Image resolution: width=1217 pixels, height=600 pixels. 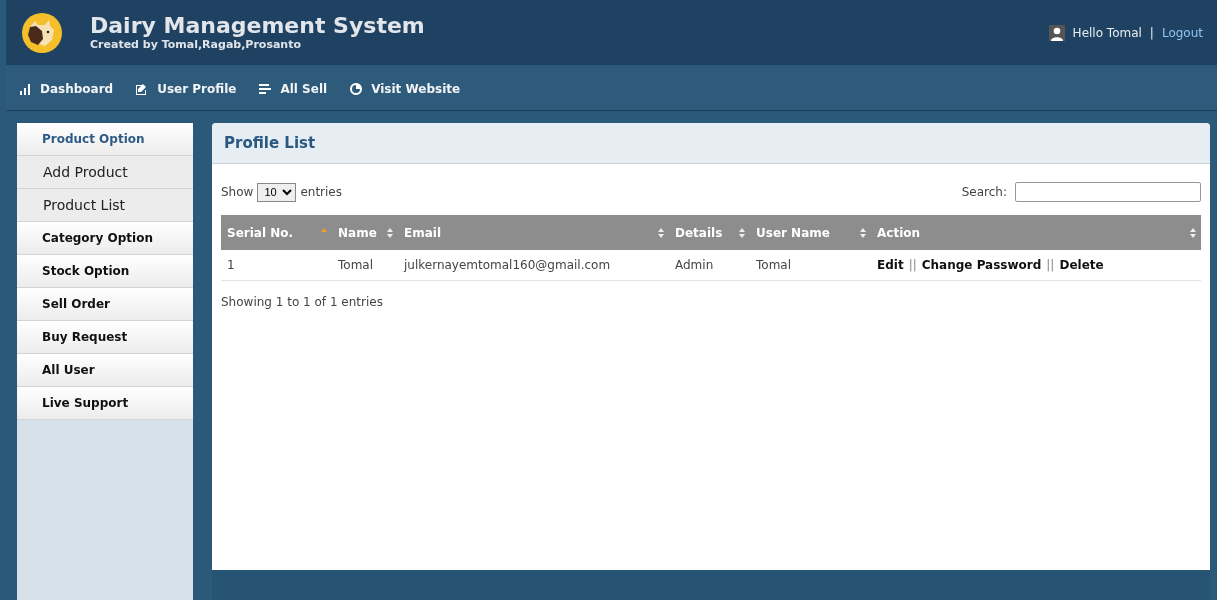 What do you see at coordinates (265, 89) in the screenshot?
I see `list-icon` at bounding box center [265, 89].